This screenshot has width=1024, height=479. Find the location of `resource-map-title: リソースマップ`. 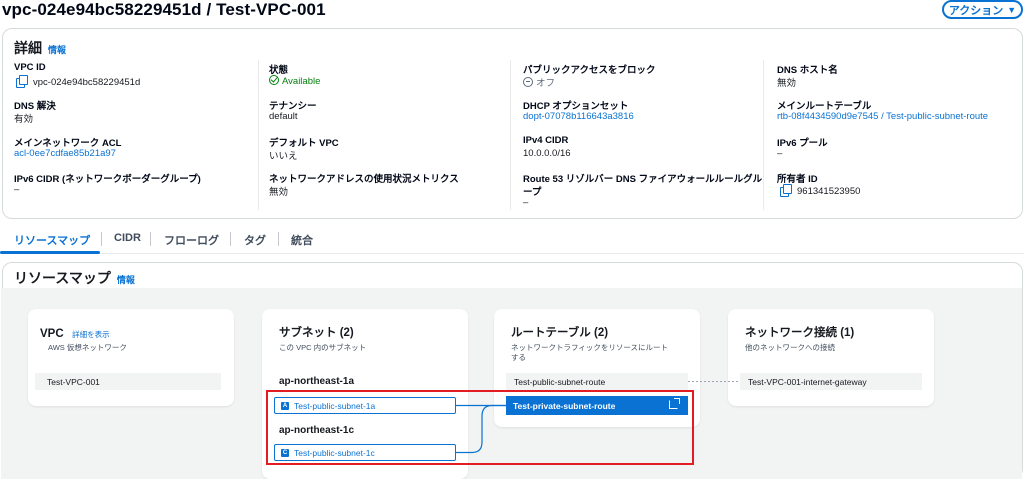

resource-map-title: リソースマップ is located at coordinates (62, 278).